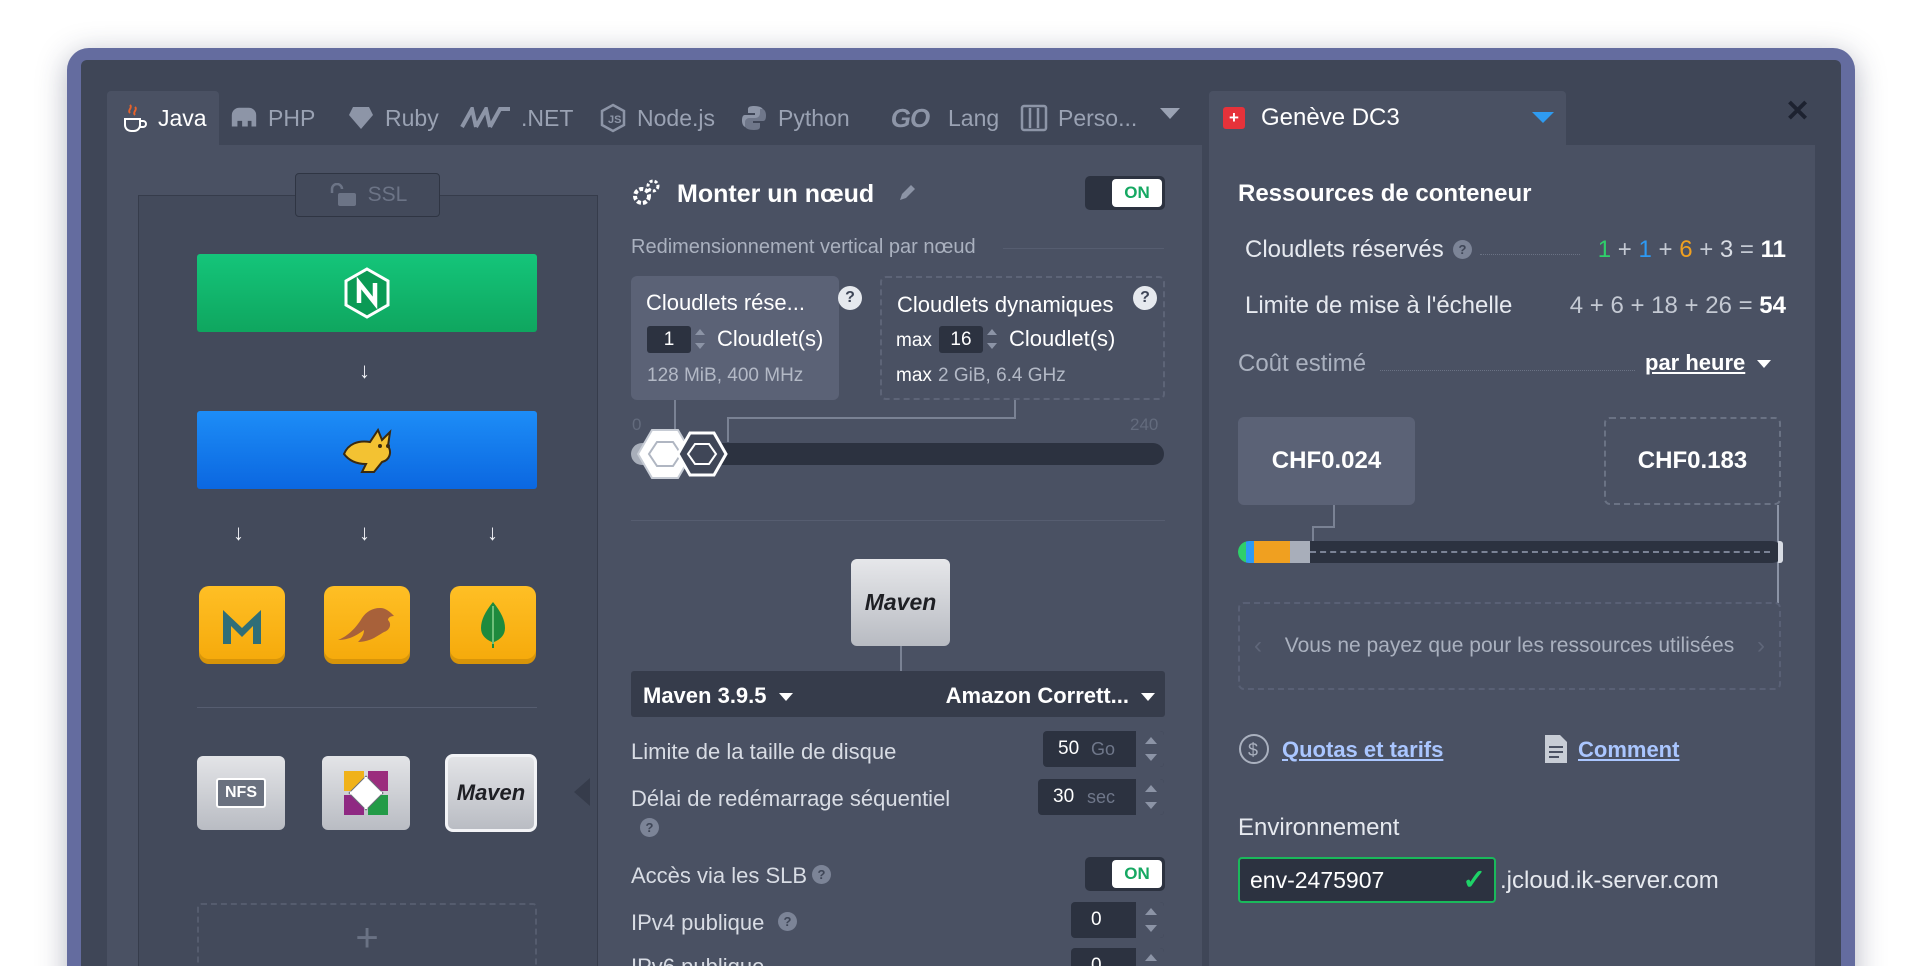 Image resolution: width=1920 pixels, height=966 pixels. Describe the element at coordinates (794, 118) in the screenshot. I see `tab-python: Python` at that location.